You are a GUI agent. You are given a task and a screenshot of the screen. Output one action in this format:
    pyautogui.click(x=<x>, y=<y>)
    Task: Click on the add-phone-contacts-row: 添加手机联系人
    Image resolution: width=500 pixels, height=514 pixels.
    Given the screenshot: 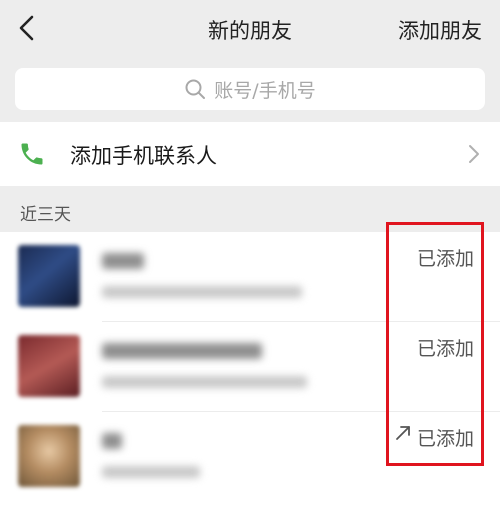 What is the action you would take?
    pyautogui.click(x=250, y=154)
    